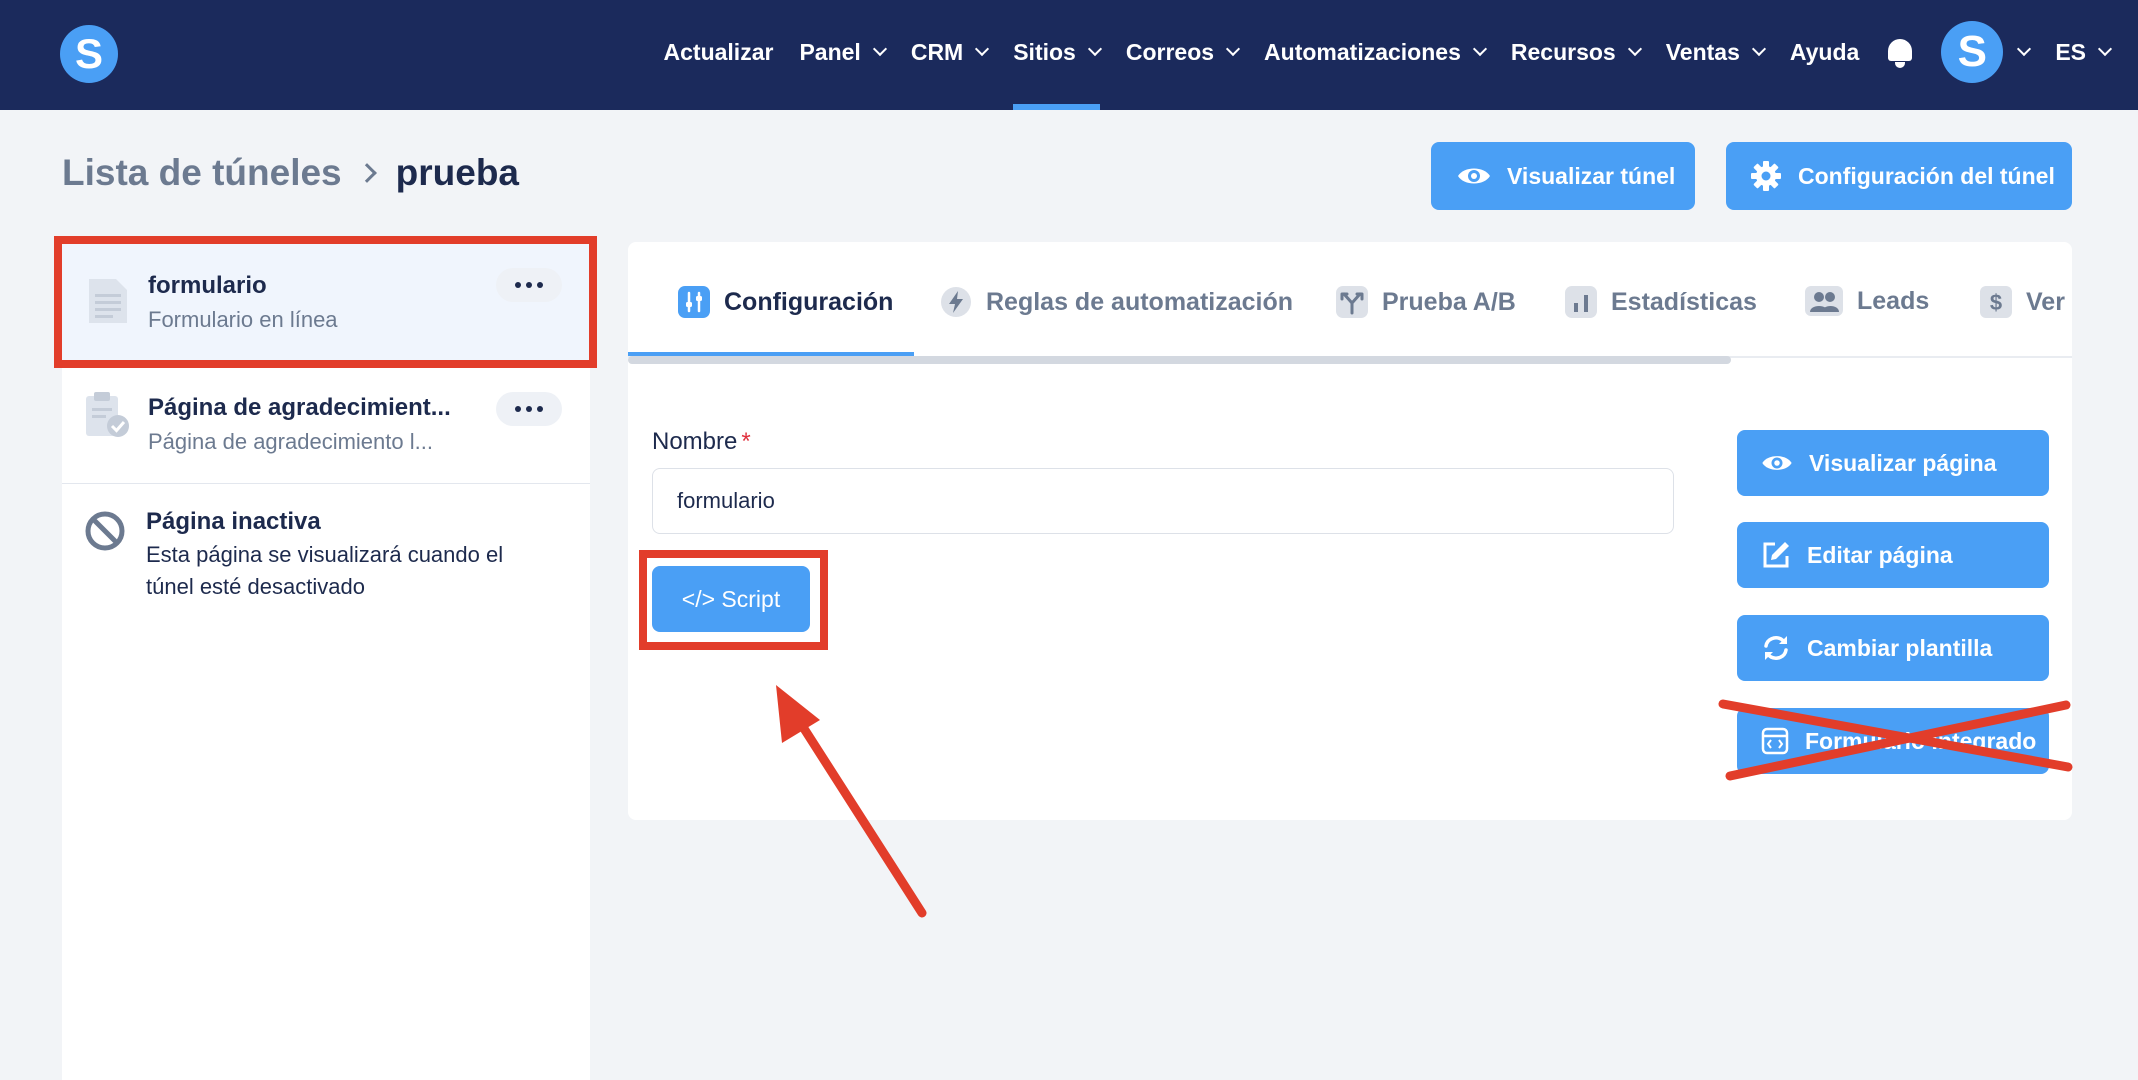 Image resolution: width=2138 pixels, height=1080 pixels. Describe the element at coordinates (1926, 175) in the screenshot. I see `button-label: Configuración del túnel` at that location.